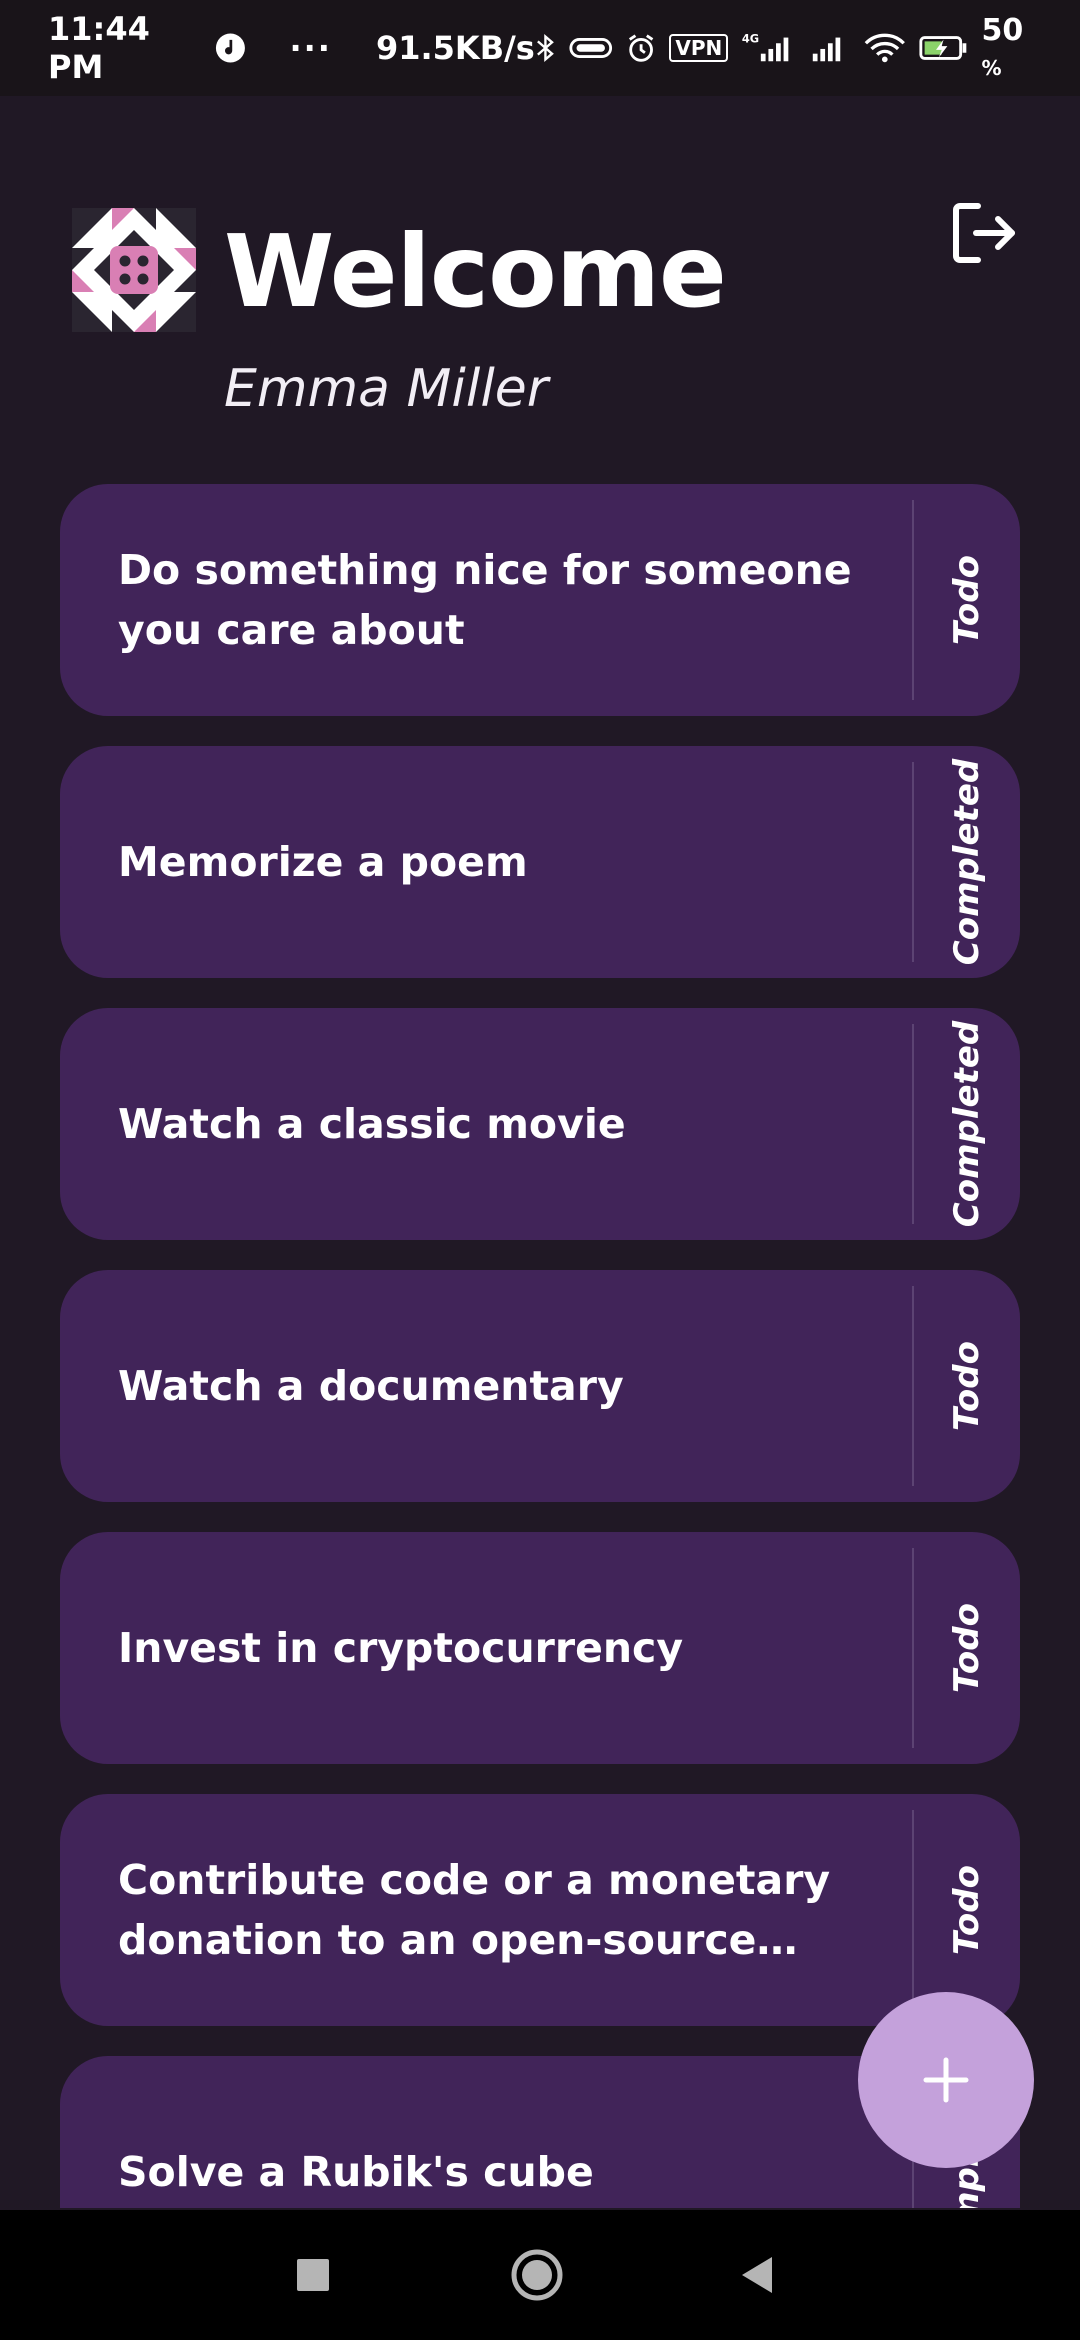 This screenshot has width=1080, height=2340. What do you see at coordinates (699, 48) in the screenshot?
I see `vpn-badge: VPN` at bounding box center [699, 48].